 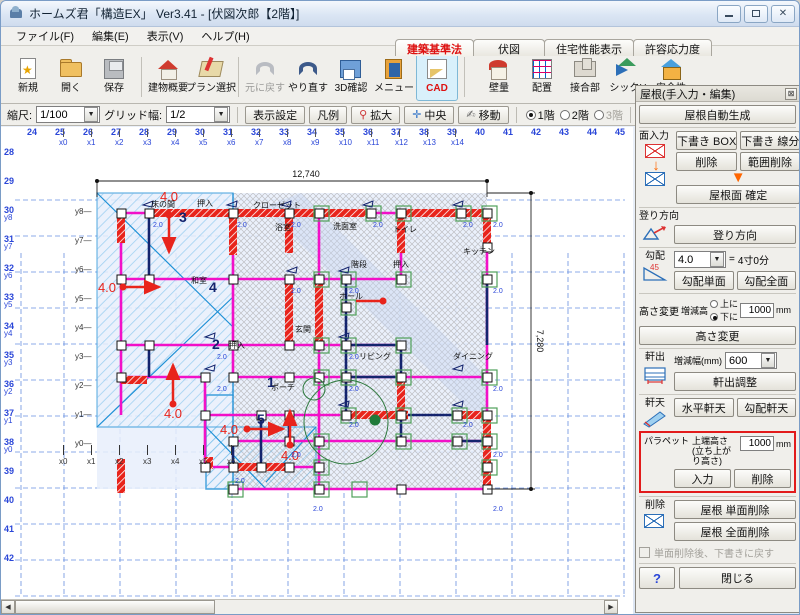 I want to click on parapet-delete-button: 削除, so click(x=762, y=478).